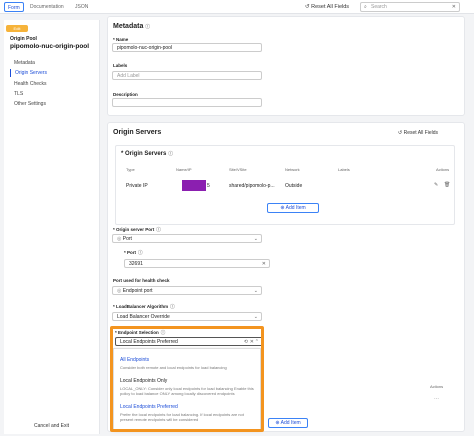  I want to click on lb-label: * LoadBalancer Algorithm ⓘ, so click(144, 306).